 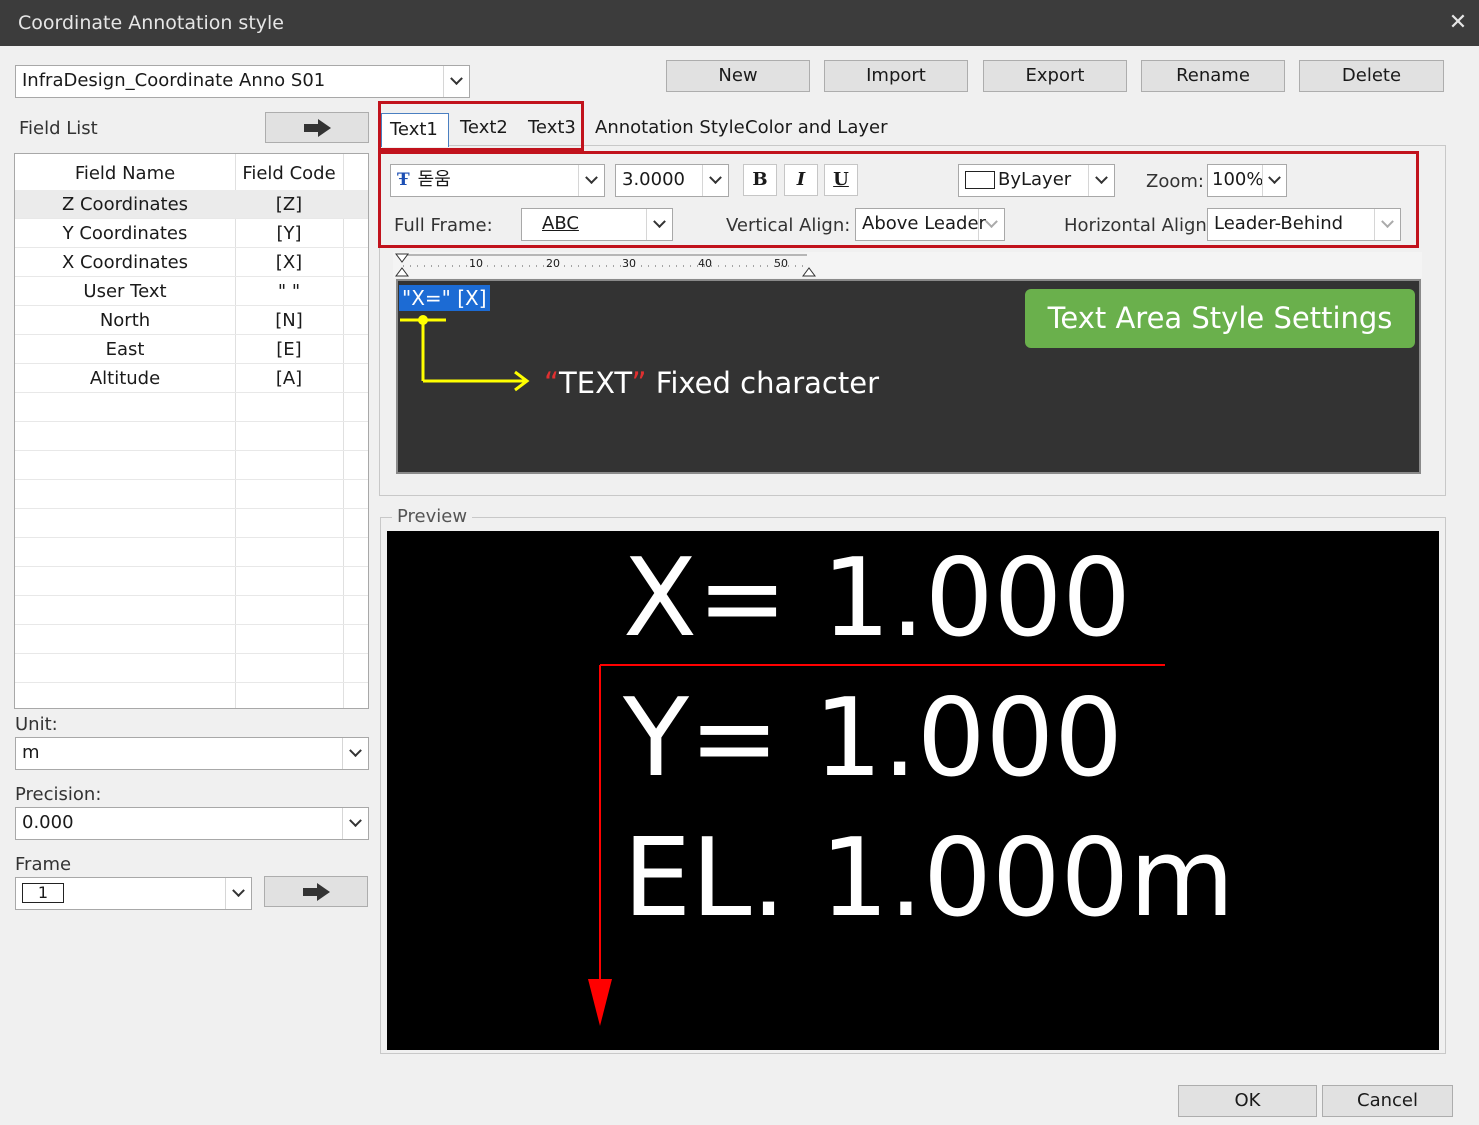 What do you see at coordinates (48, 822) in the screenshot?
I see `precision-value: 0.000` at bounding box center [48, 822].